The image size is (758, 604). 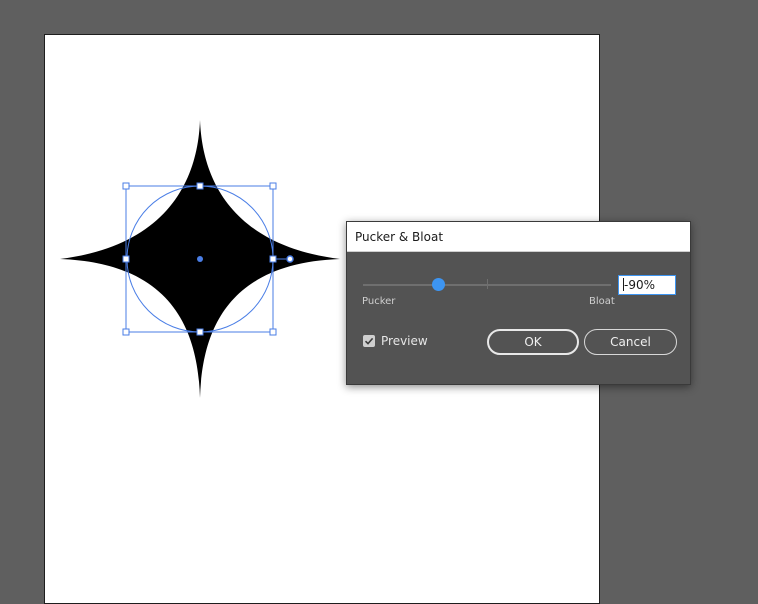 I want to click on preview-checkbox, so click(x=369, y=341).